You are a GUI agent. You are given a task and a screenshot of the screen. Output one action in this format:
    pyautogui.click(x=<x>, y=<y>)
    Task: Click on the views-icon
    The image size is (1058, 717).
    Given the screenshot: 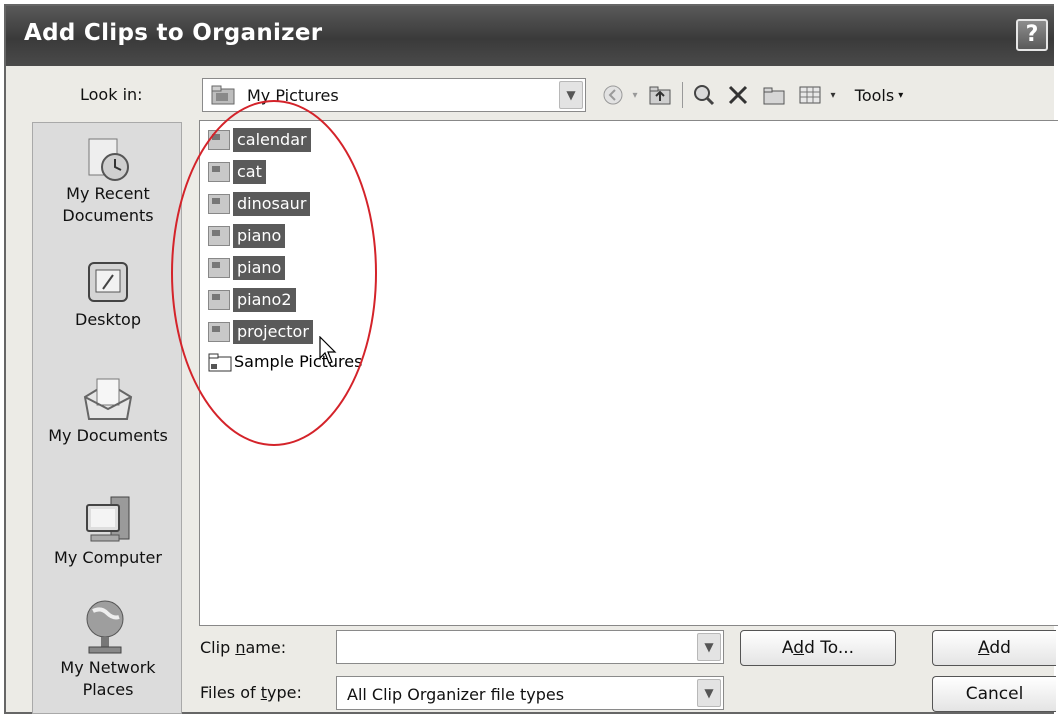 What is the action you would take?
    pyautogui.click(x=810, y=95)
    